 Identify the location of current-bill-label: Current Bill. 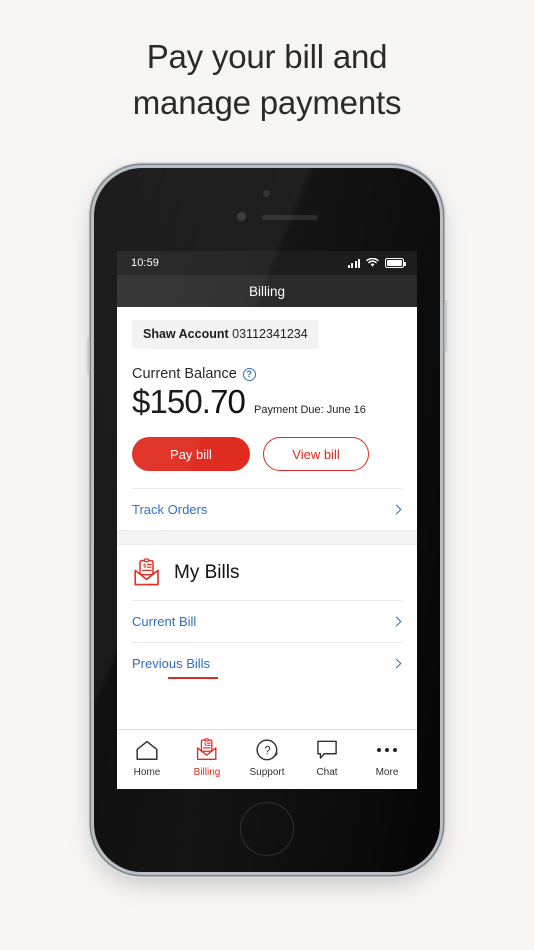
(164, 621).